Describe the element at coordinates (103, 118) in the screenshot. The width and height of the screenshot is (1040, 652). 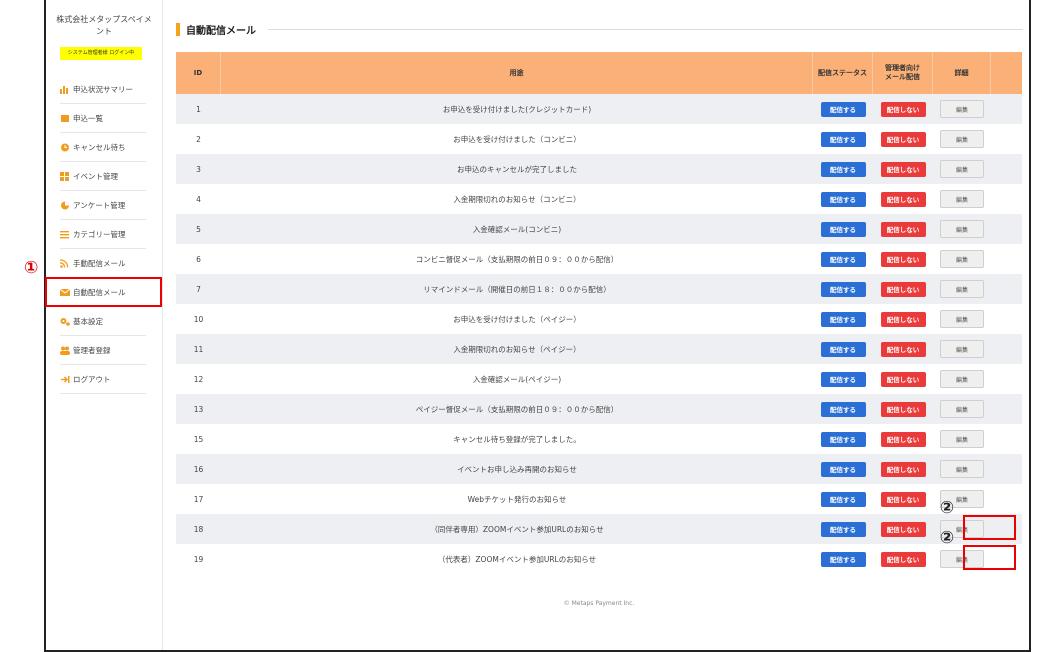
I see `sidebar-item-book: 申込一覧` at that location.